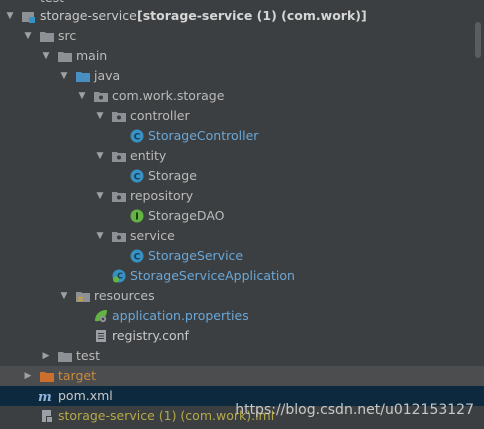 Image resolution: width=484 pixels, height=429 pixels. I want to click on tree-row-storage-service-application: C StorageServiceApplication, so click(242, 276).